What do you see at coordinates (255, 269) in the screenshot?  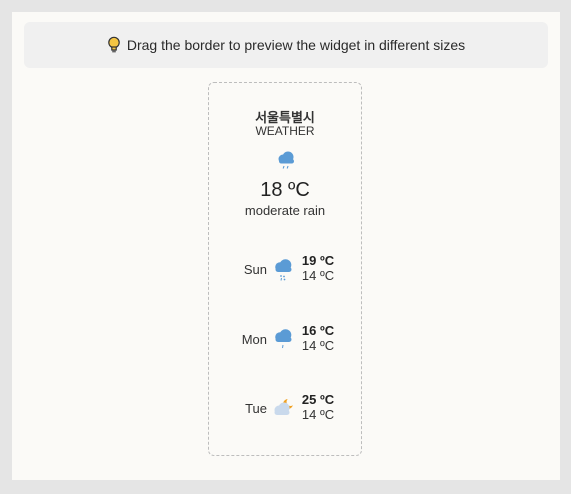 I see `forecast-day: Sun` at bounding box center [255, 269].